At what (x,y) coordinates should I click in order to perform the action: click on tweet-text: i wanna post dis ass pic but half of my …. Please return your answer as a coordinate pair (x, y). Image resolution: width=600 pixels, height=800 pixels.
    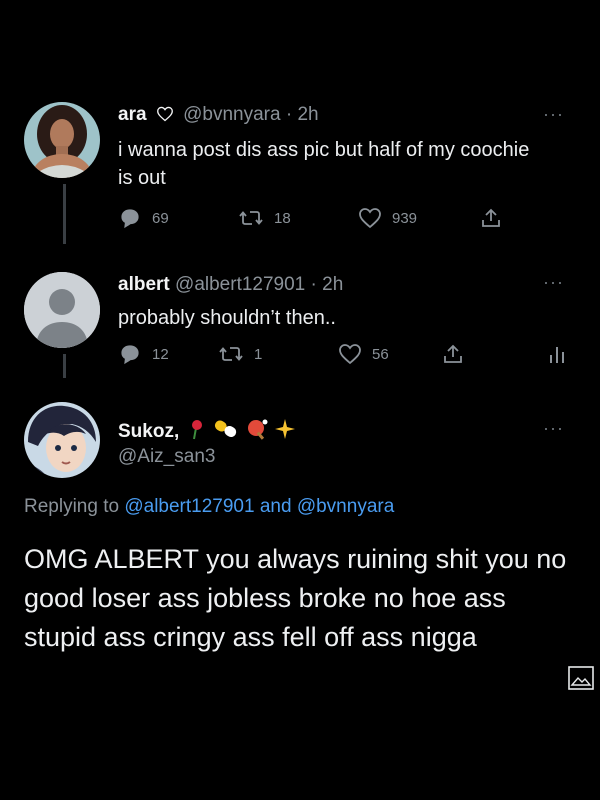
    Looking at the image, I should click on (324, 164).